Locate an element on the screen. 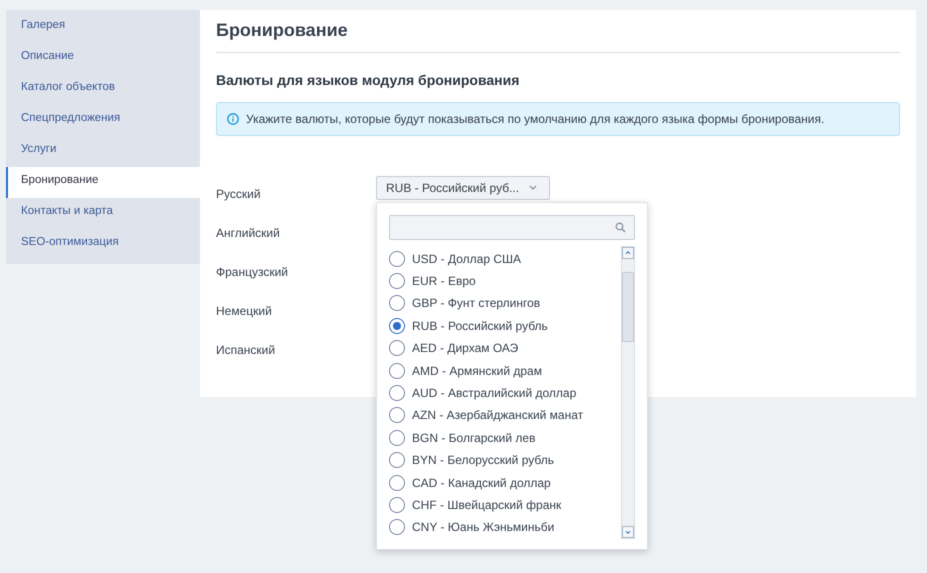 Image resolution: width=927 pixels, height=573 pixels. currency-option: AED - Дирхам ОАЭ is located at coordinates (505, 348).